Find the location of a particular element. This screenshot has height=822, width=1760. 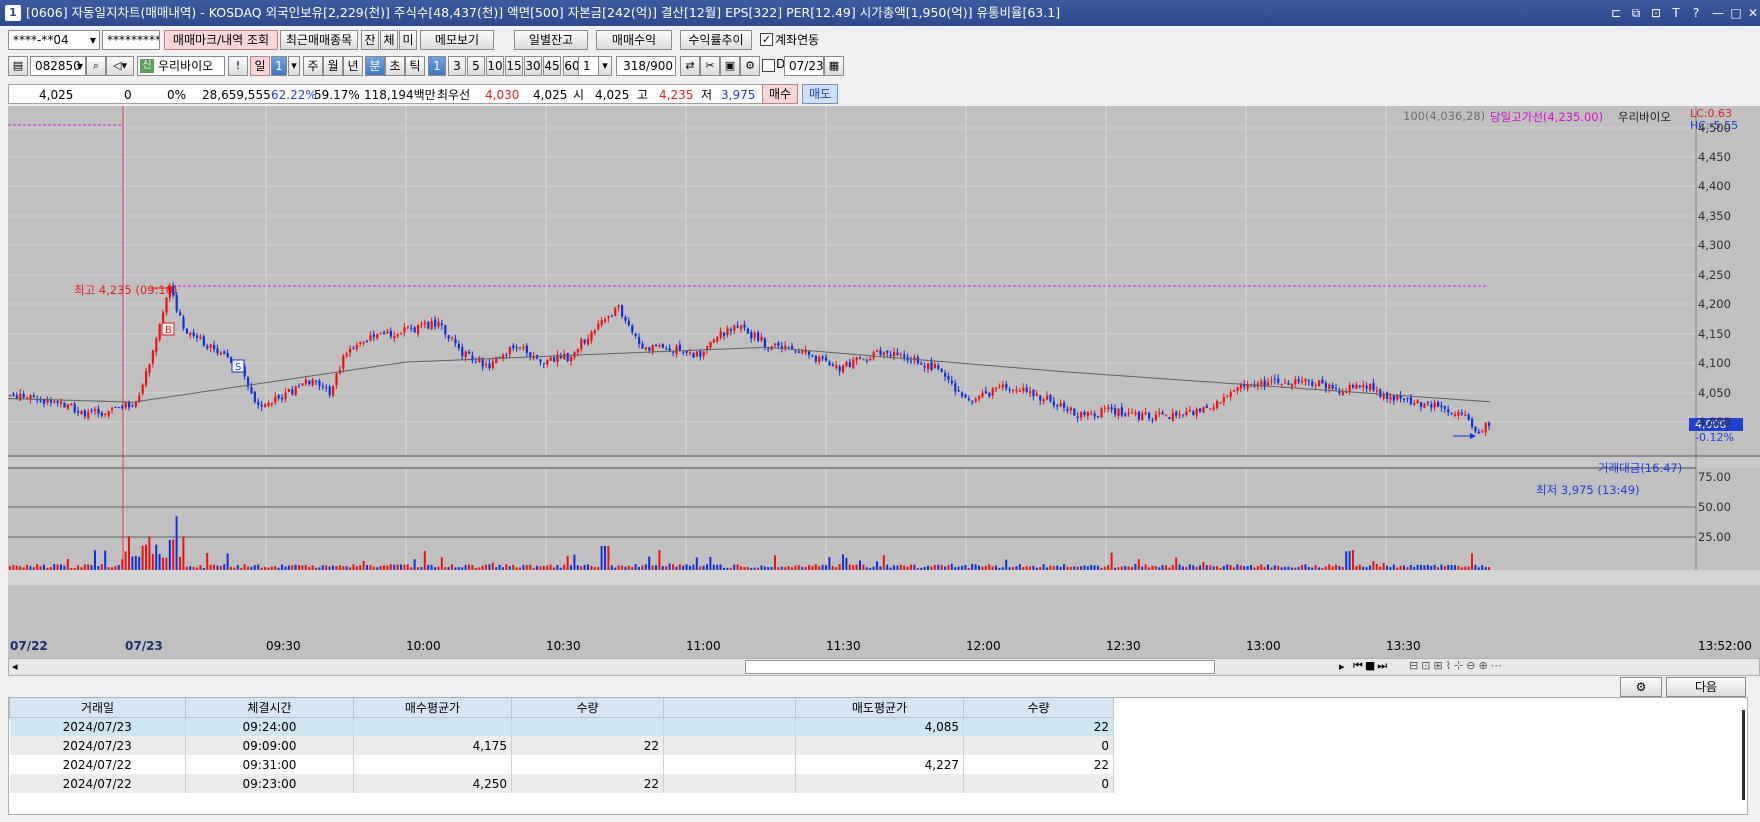

tool-icon: ⇄ is located at coordinates (690, 66).